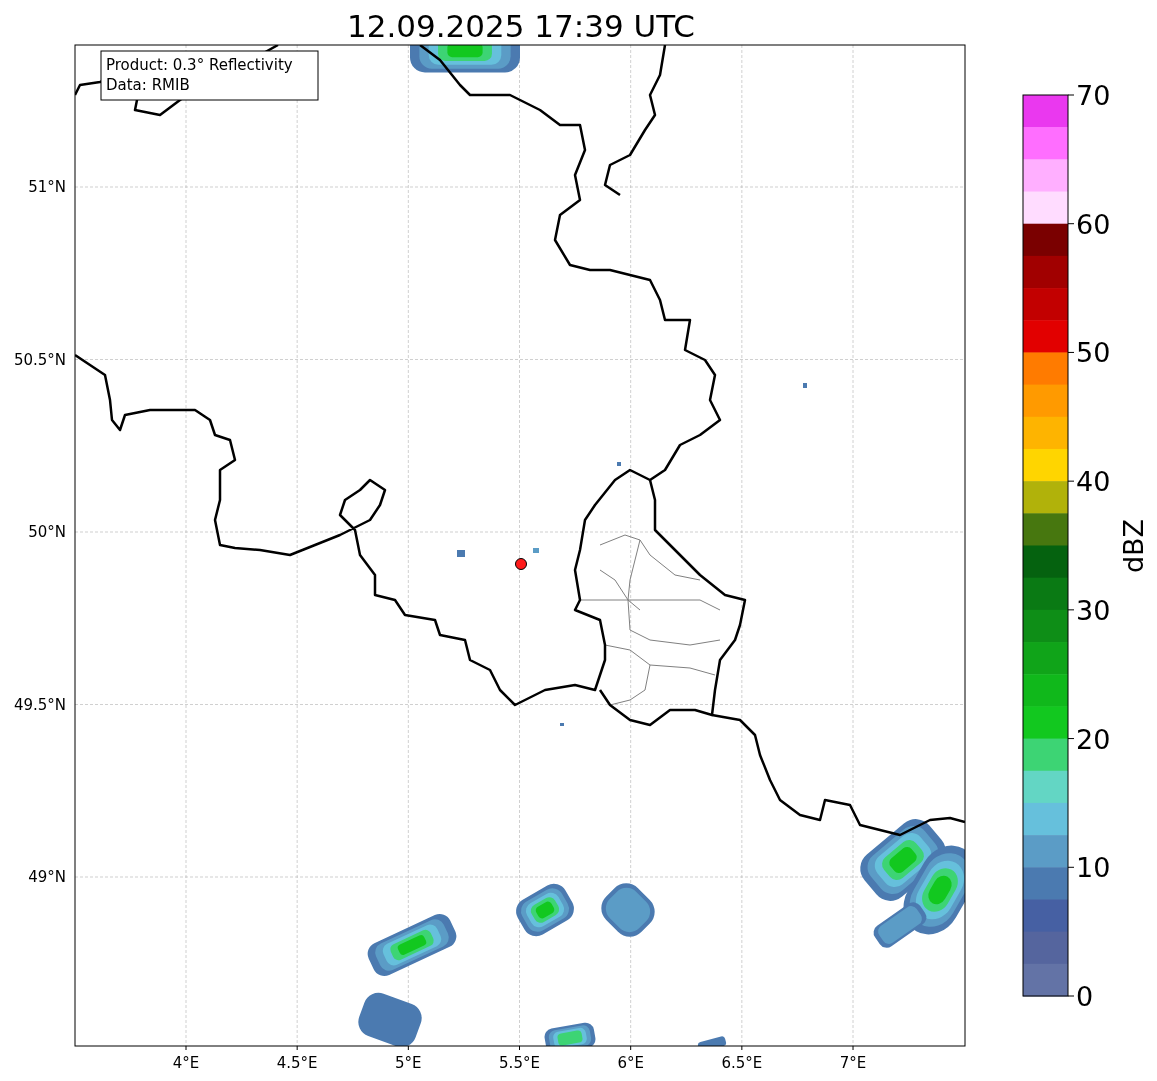 The width and height of the screenshot is (1157, 1081). Describe the element at coordinates (742, 1063) in the screenshot. I see `longitude-label: 6.5°E` at that location.